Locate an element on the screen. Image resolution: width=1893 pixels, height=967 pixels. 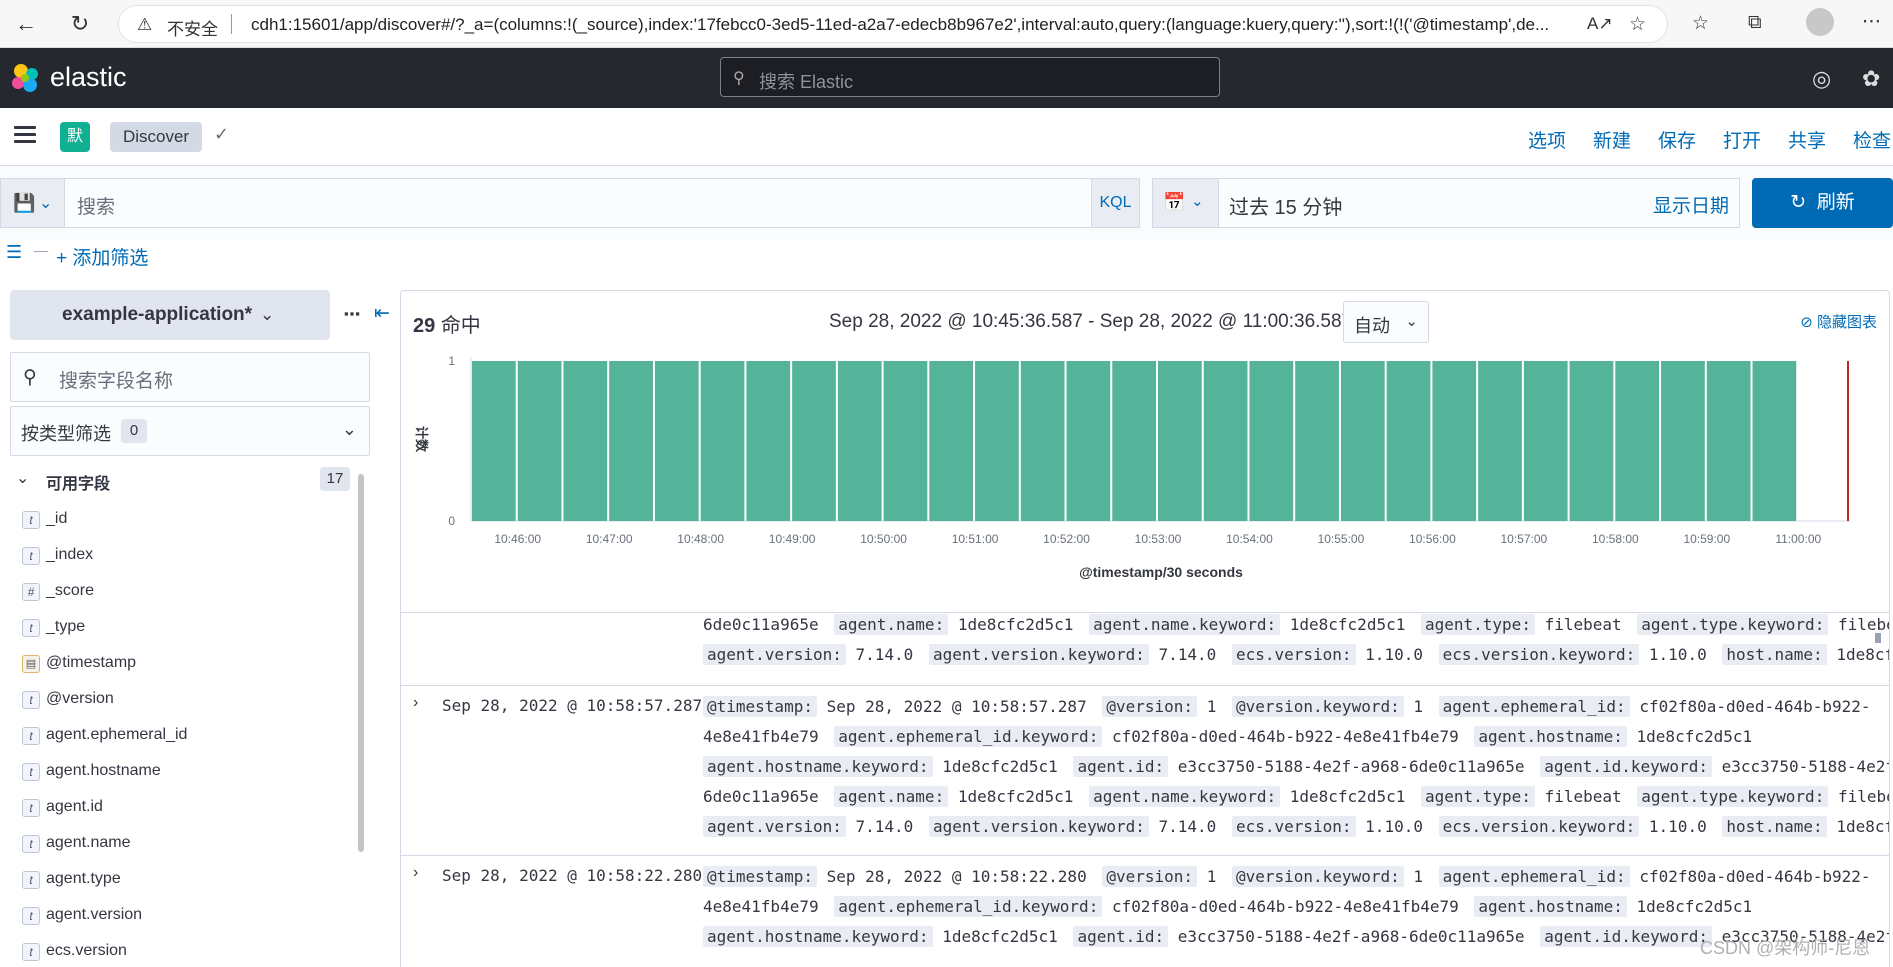
source-field-key: @version.keyword: is located at coordinates (1317, 876).